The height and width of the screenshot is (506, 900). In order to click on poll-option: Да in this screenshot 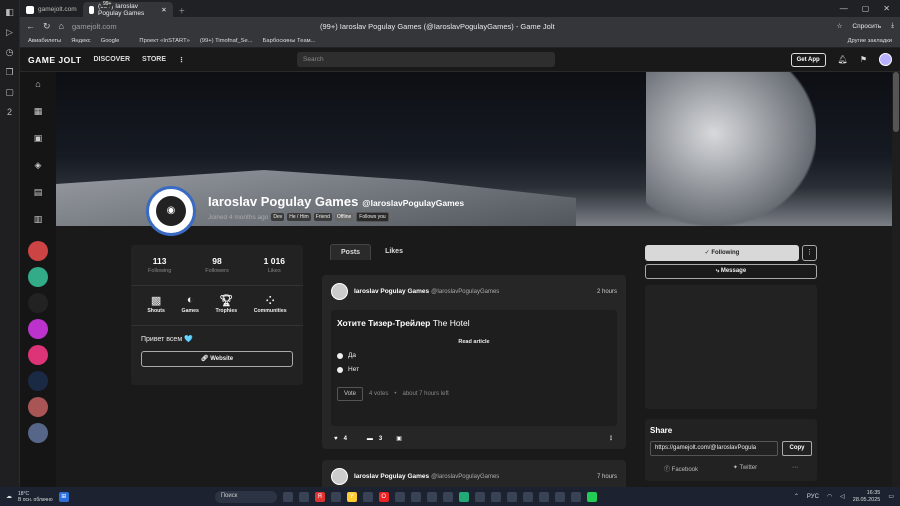, I will do `click(474, 355)`.